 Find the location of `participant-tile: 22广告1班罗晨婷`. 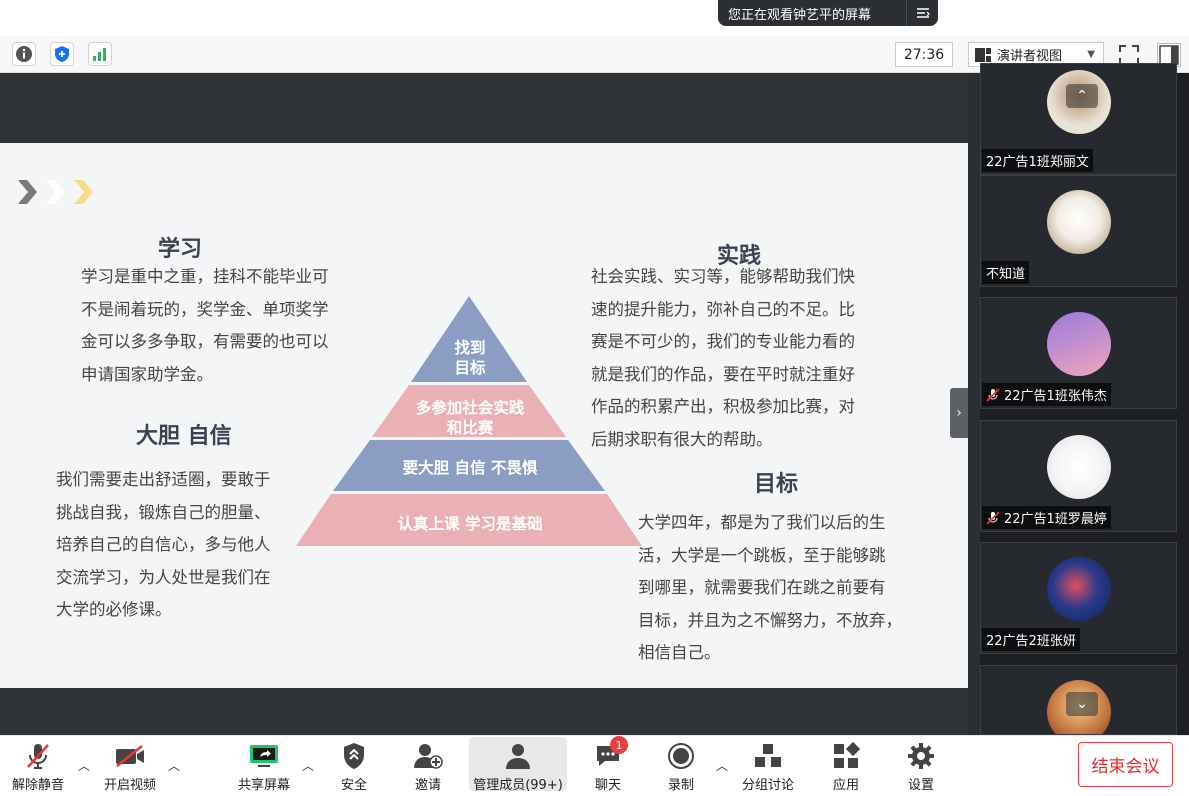

participant-tile: 22广告1班罗晨婷 is located at coordinates (1078, 476).